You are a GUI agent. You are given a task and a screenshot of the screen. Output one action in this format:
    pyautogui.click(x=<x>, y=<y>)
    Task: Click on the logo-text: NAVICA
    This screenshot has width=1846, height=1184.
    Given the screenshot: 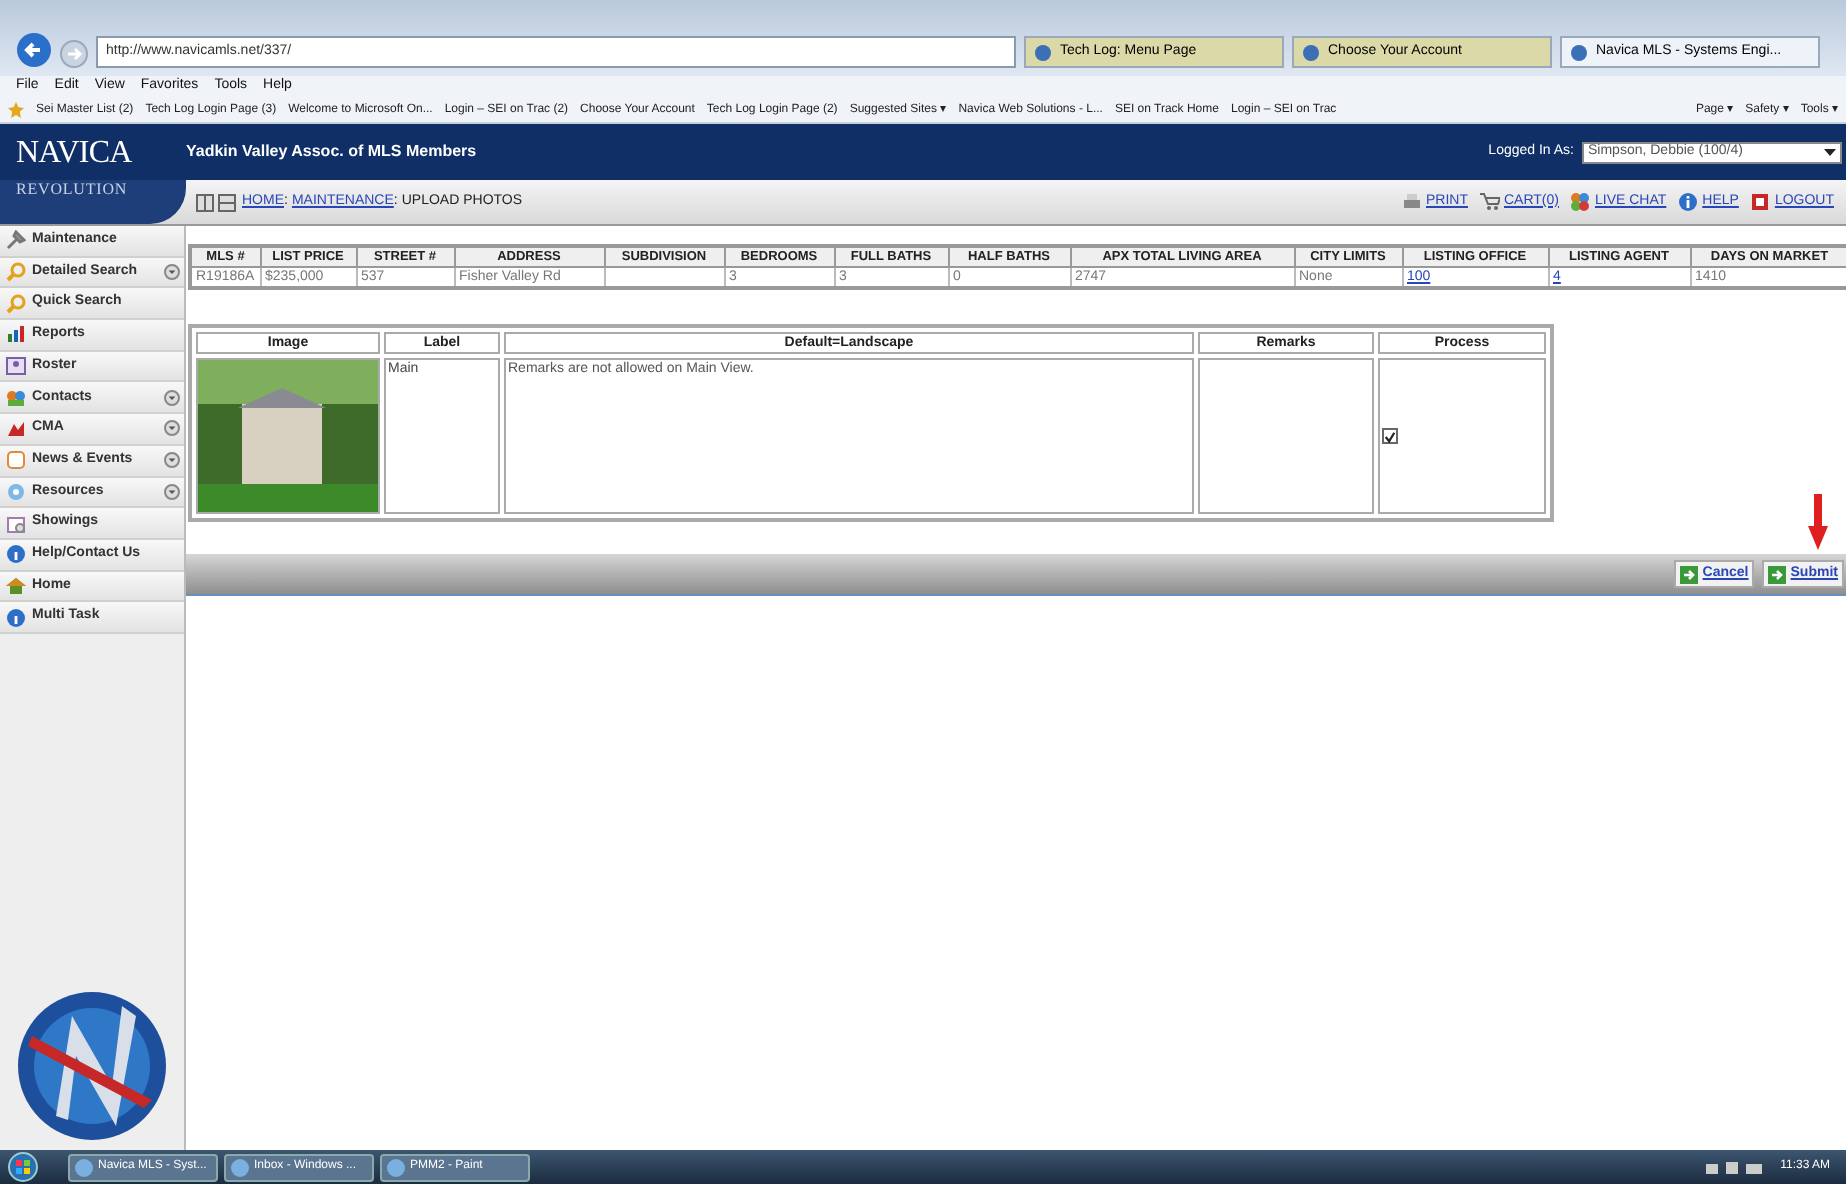 What is the action you would take?
    pyautogui.click(x=75, y=154)
    